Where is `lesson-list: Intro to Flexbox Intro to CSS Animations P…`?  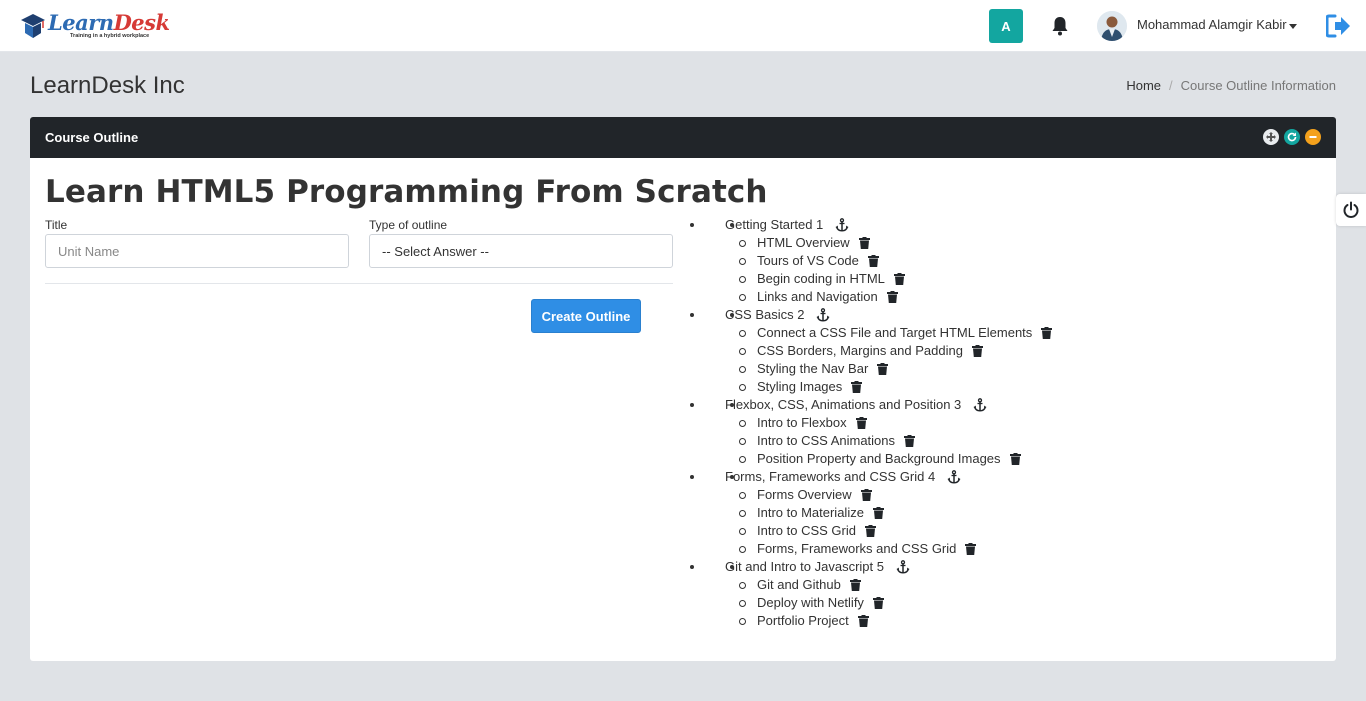
lesson-list: Intro to Flexbox Intro to CSS Animations P… is located at coordinates (888, 441).